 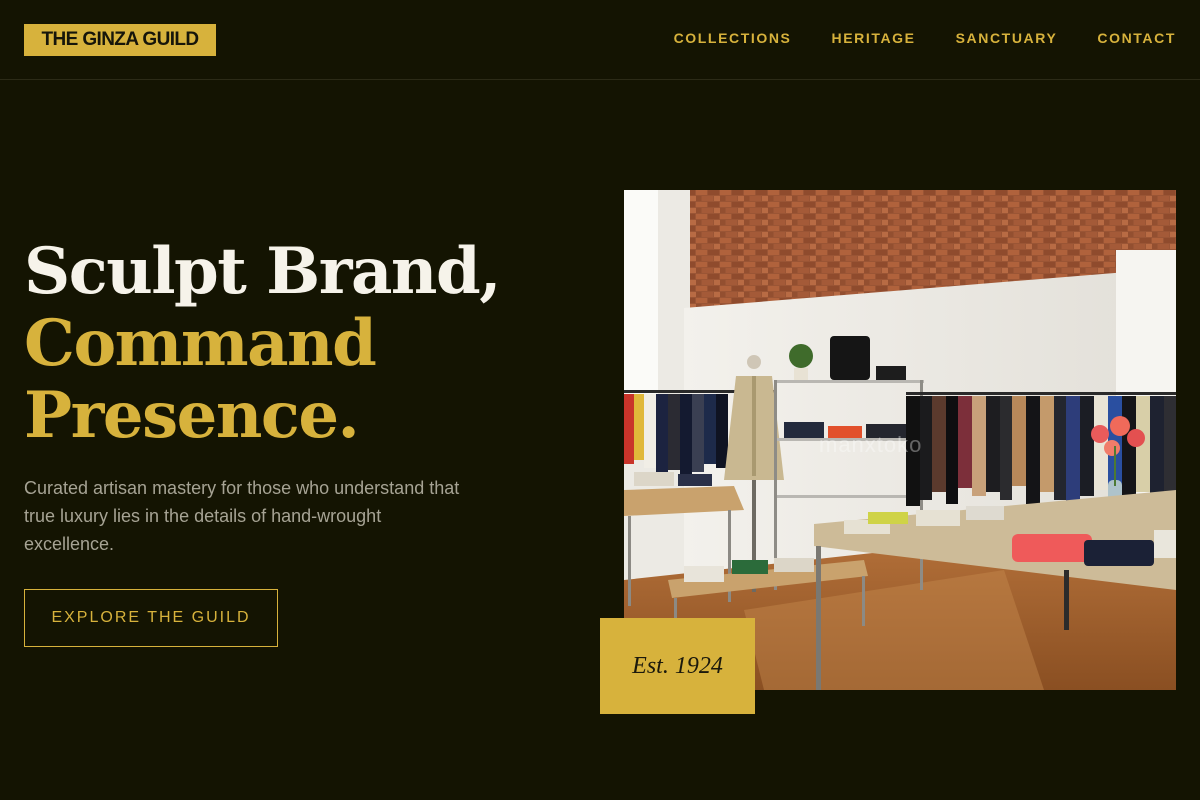 I want to click on hero-headline: Sculpt Brand, Command Presence., so click(x=262, y=343).